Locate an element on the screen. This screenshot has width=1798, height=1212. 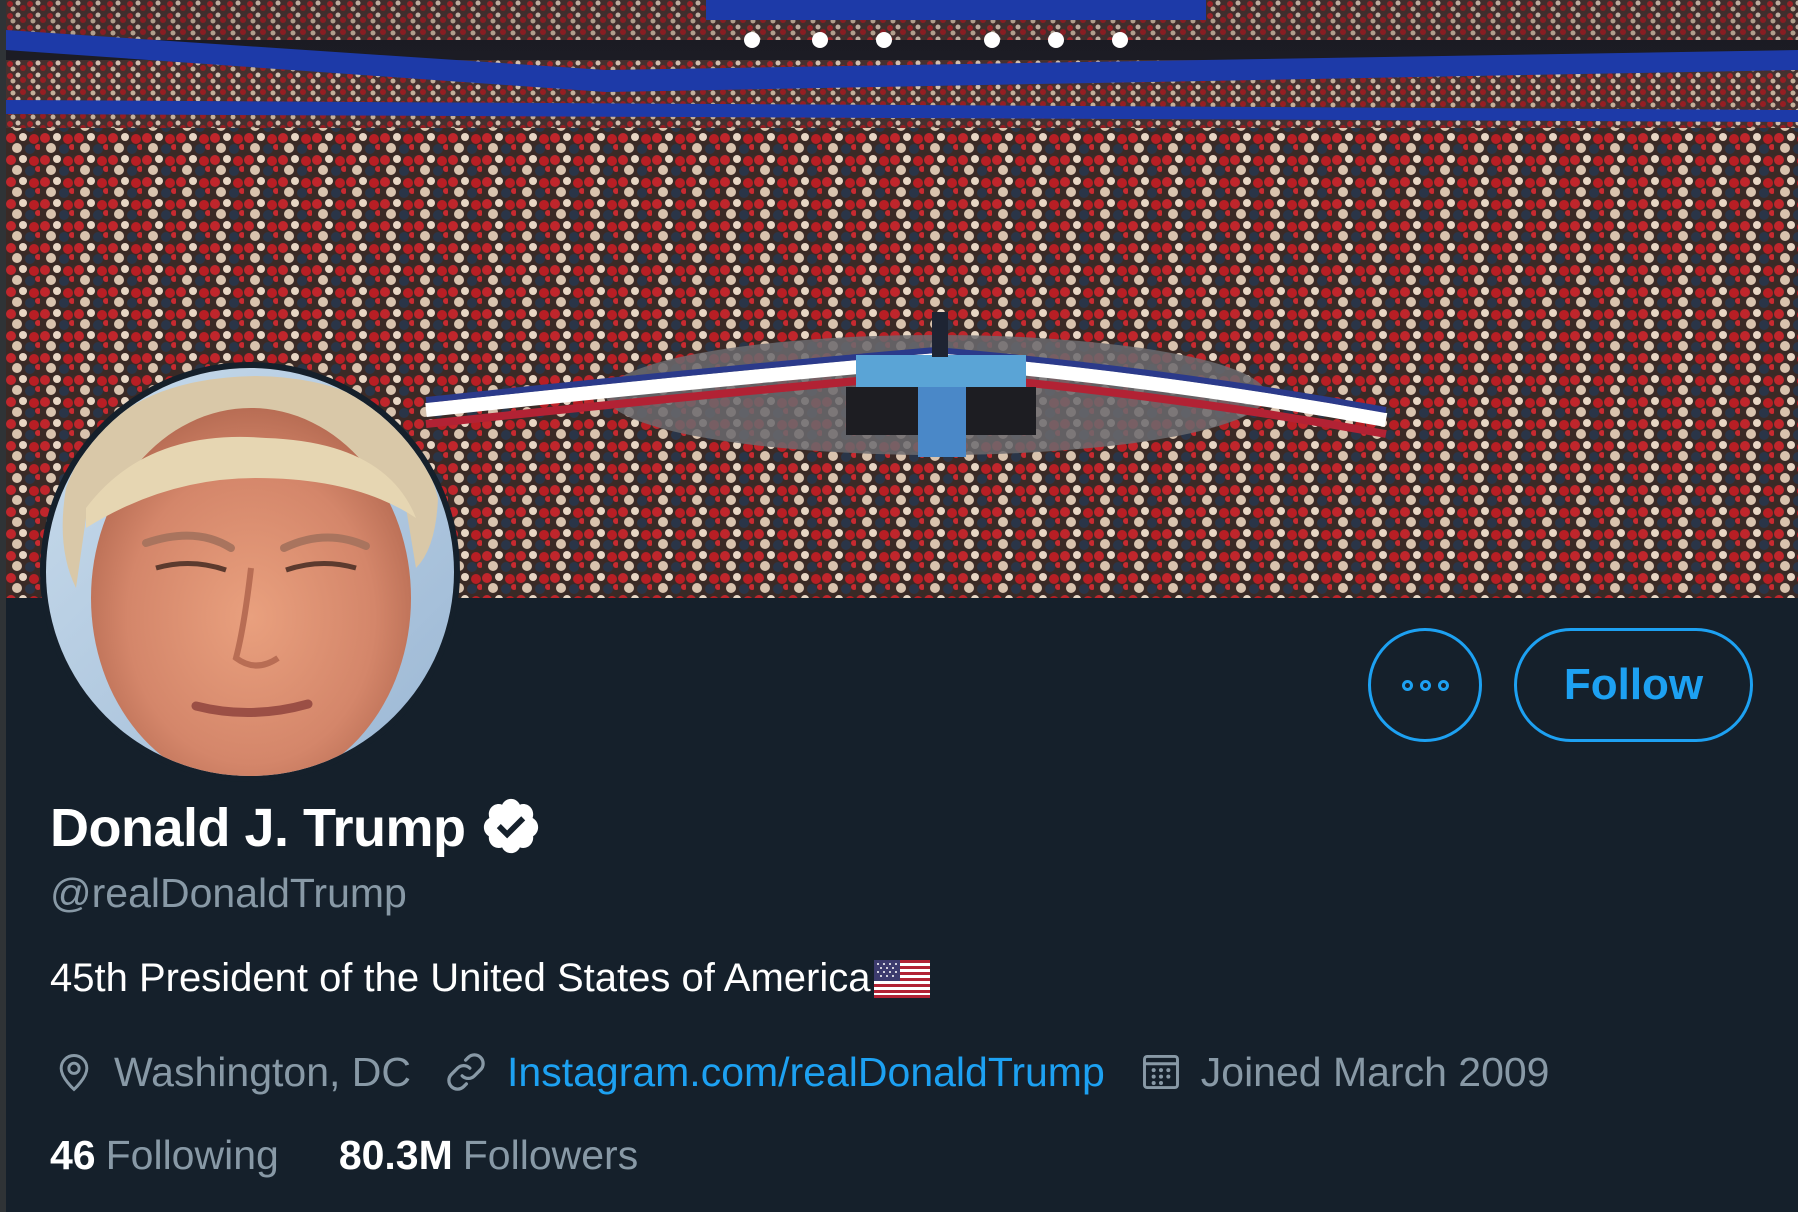
followers-count: 80.3M is located at coordinates (395, 1155).